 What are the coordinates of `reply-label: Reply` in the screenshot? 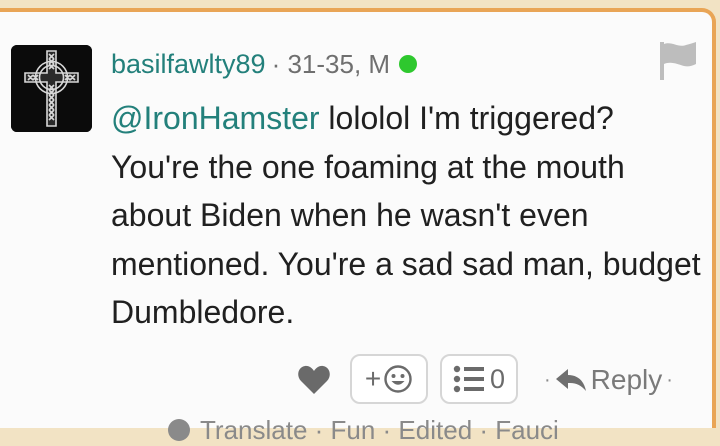 It's located at (626, 379).